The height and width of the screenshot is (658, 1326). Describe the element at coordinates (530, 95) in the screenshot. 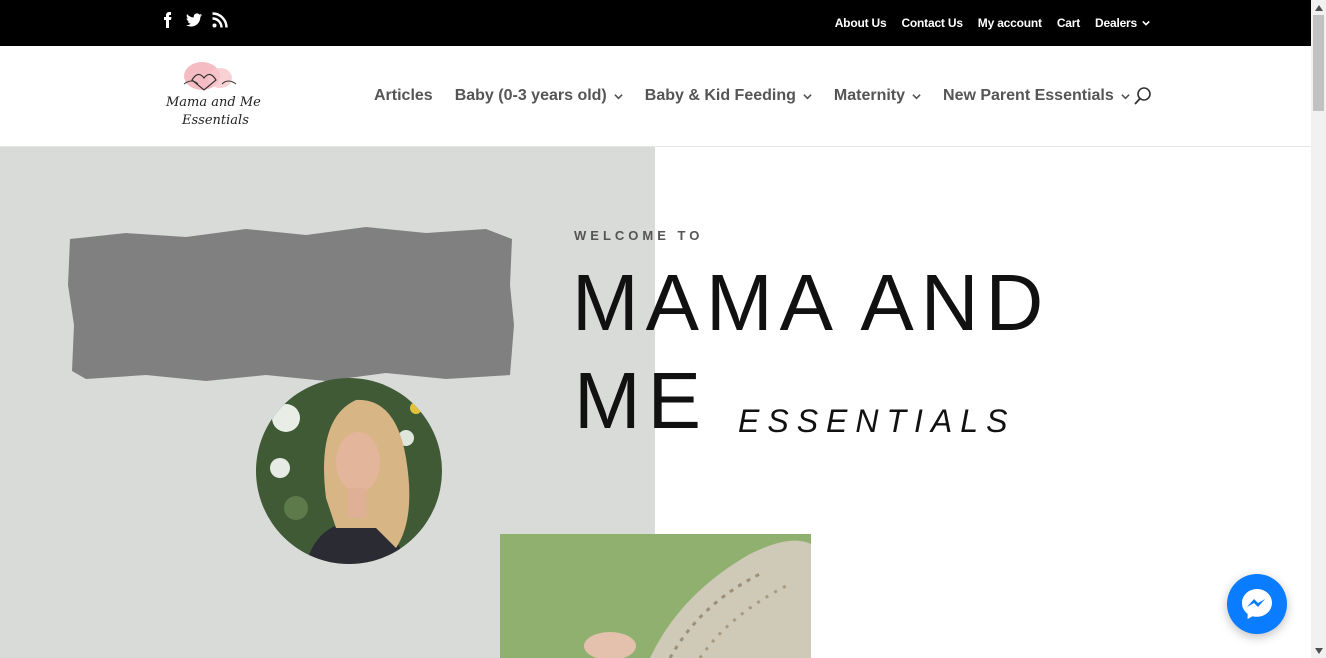

I see `nav-item-baby-label: Baby (0-3 years old)` at that location.